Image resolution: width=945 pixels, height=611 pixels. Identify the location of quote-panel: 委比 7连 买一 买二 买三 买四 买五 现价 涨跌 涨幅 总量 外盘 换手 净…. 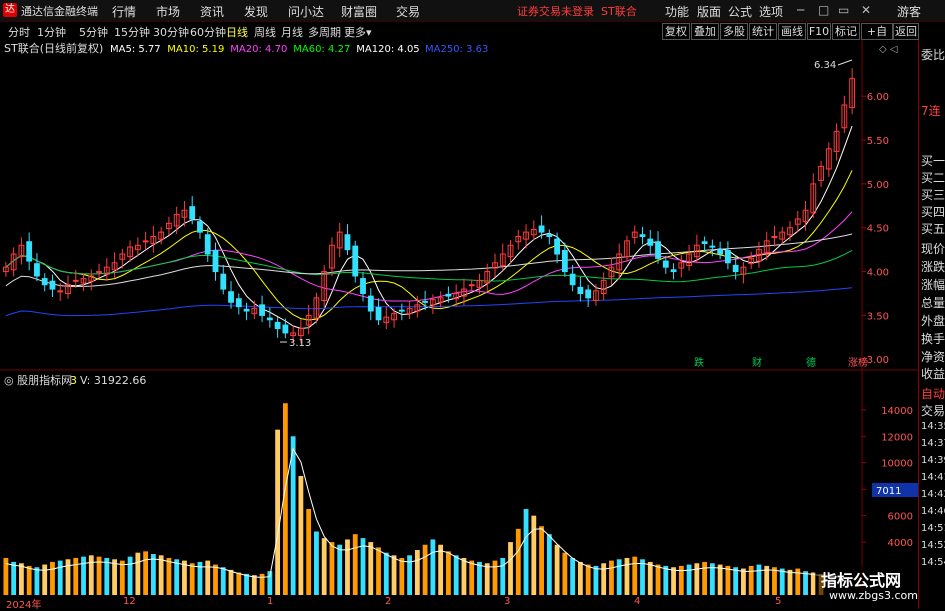
(931, 324).